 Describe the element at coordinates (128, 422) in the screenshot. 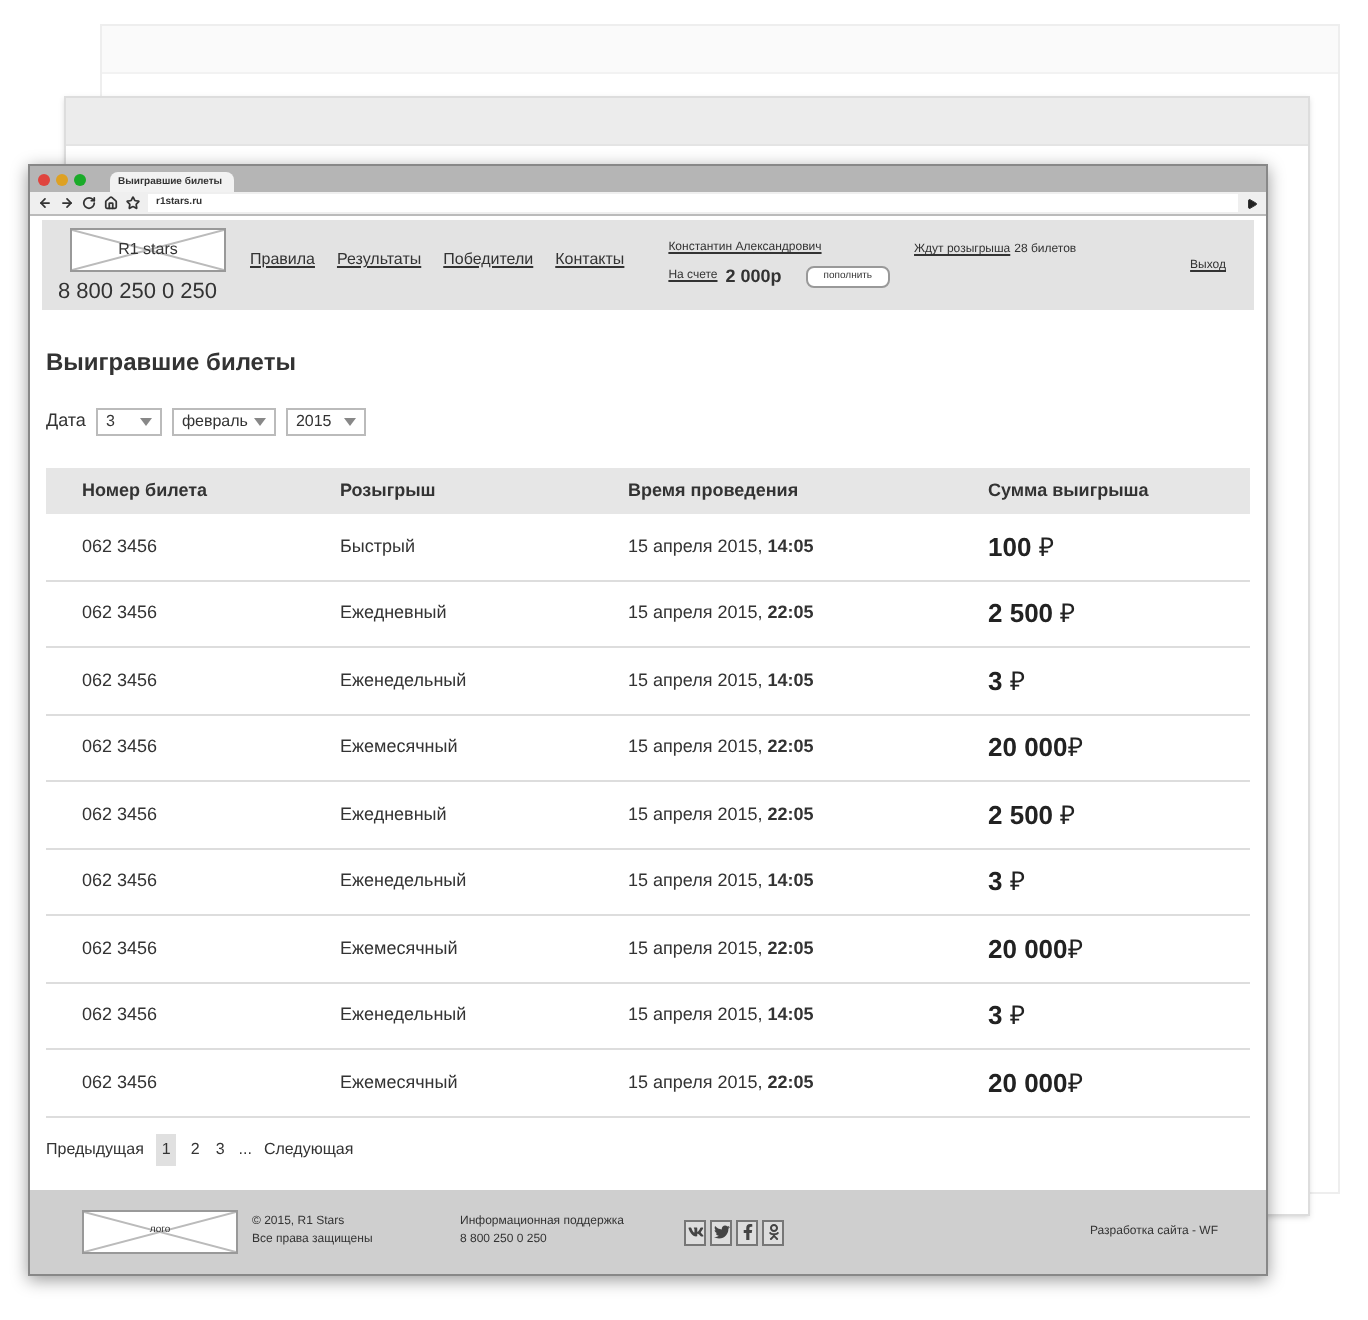

I see `day-select: 3` at that location.